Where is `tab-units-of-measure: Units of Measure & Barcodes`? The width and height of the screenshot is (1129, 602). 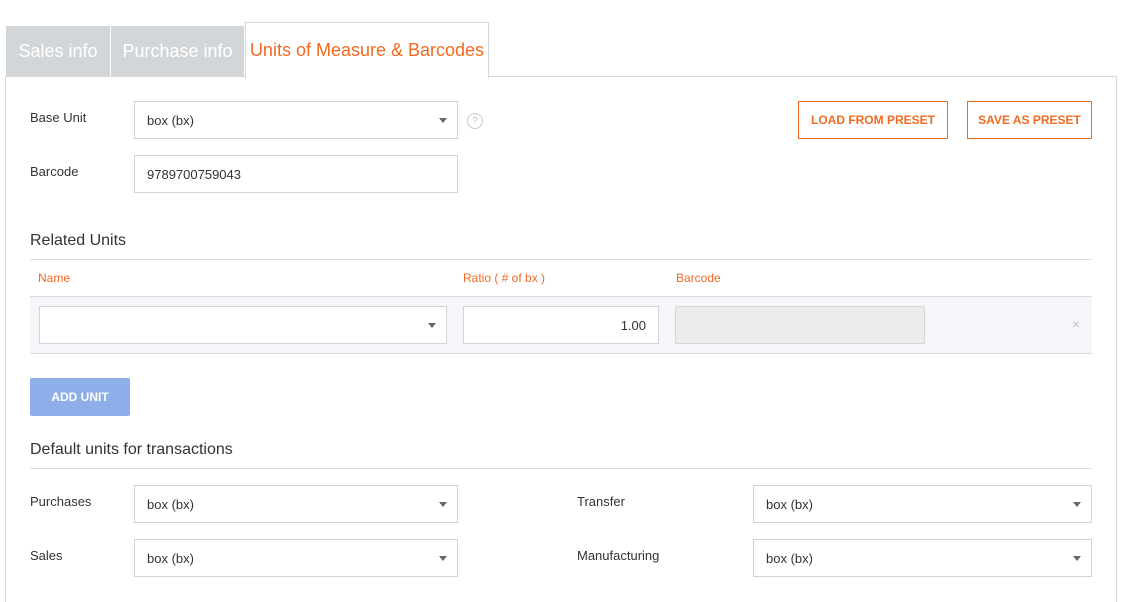
tab-units-of-measure: Units of Measure & Barcodes is located at coordinates (367, 50).